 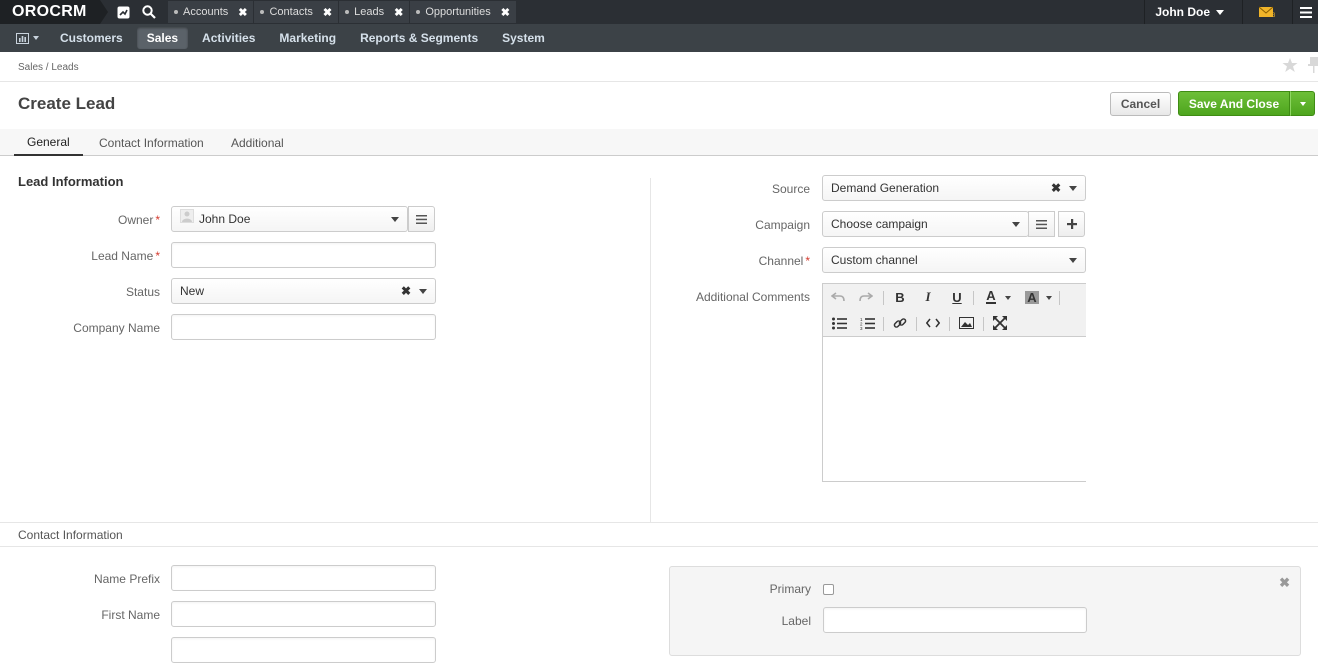 What do you see at coordinates (796, 621) in the screenshot?
I see `label-field-label: Label` at bounding box center [796, 621].